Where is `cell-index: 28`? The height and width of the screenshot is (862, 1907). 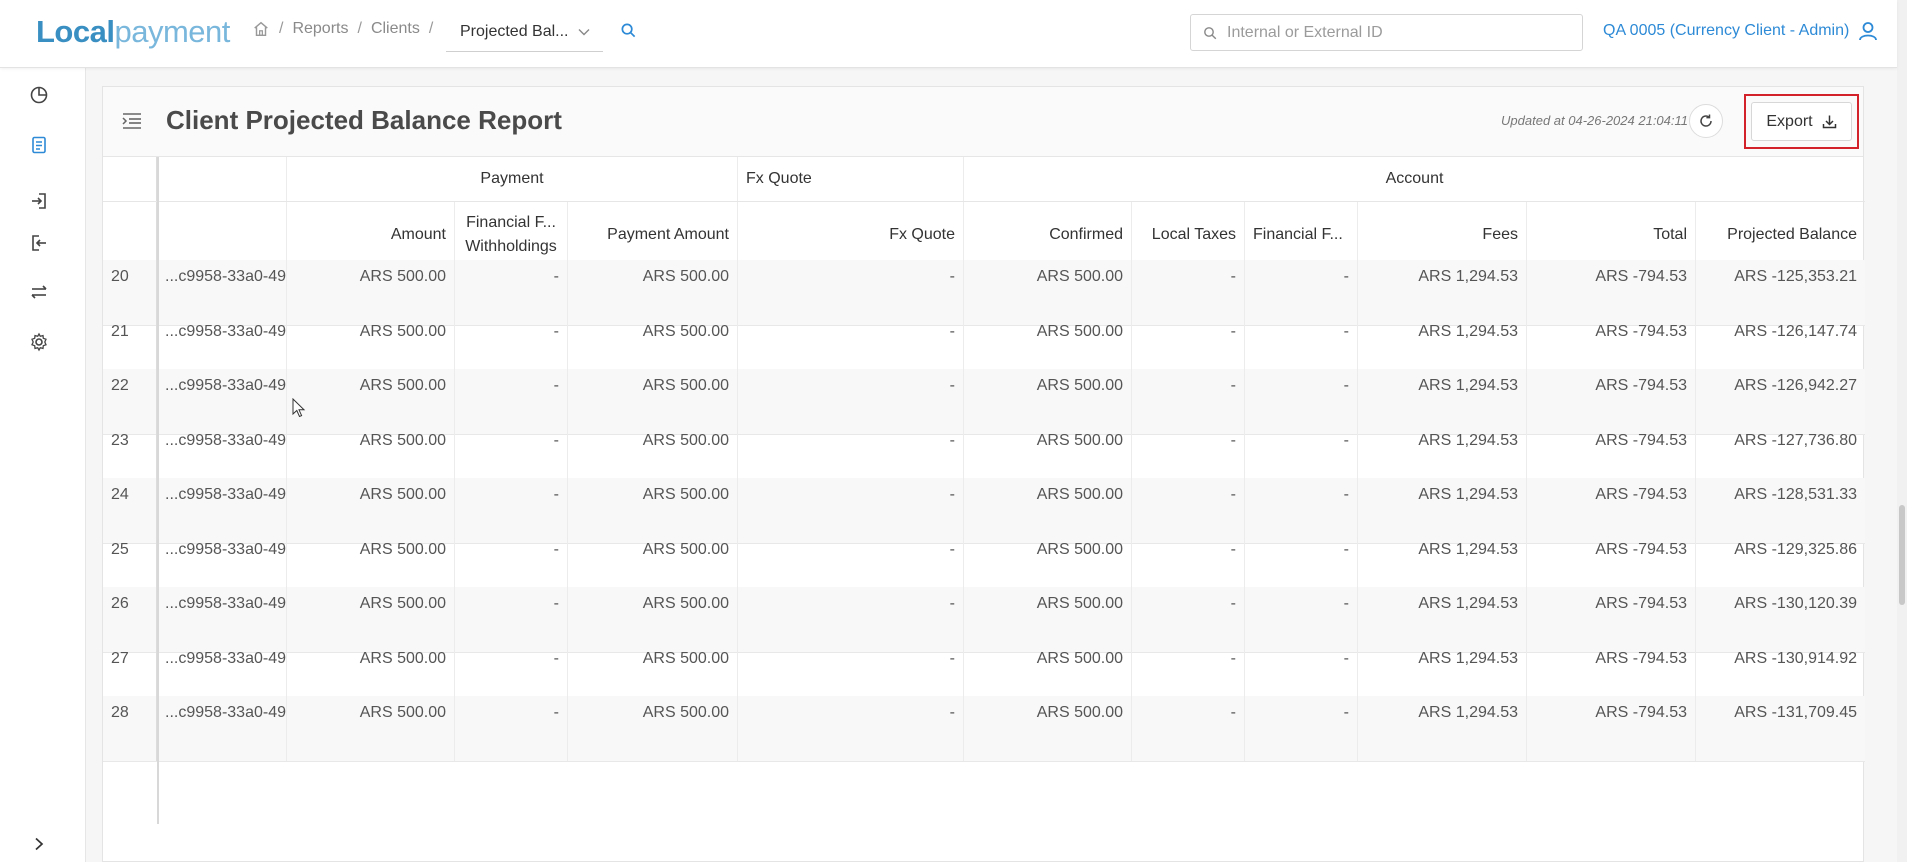
cell-index: 28 is located at coordinates (130, 728).